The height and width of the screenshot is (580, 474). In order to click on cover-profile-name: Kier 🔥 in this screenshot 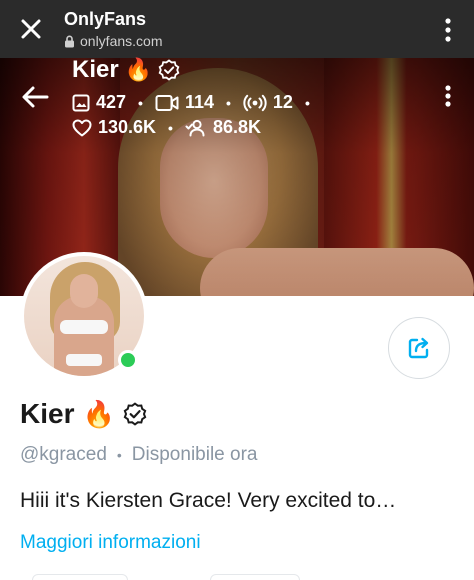, I will do `click(126, 70)`.